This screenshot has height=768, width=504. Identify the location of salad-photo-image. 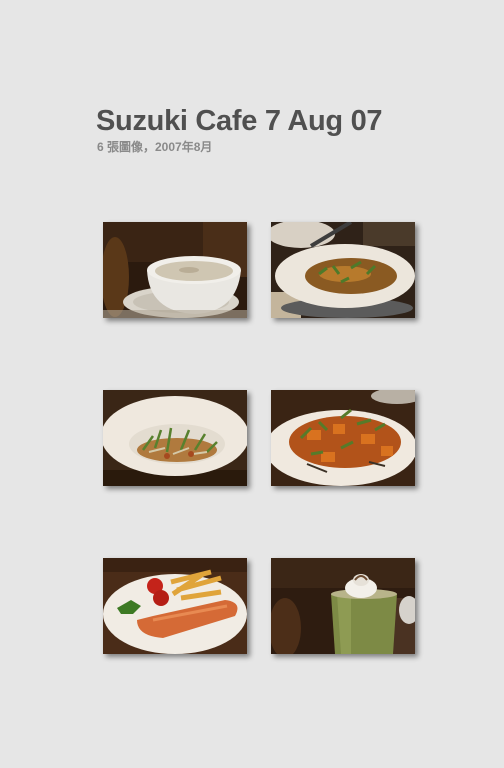
(343, 270).